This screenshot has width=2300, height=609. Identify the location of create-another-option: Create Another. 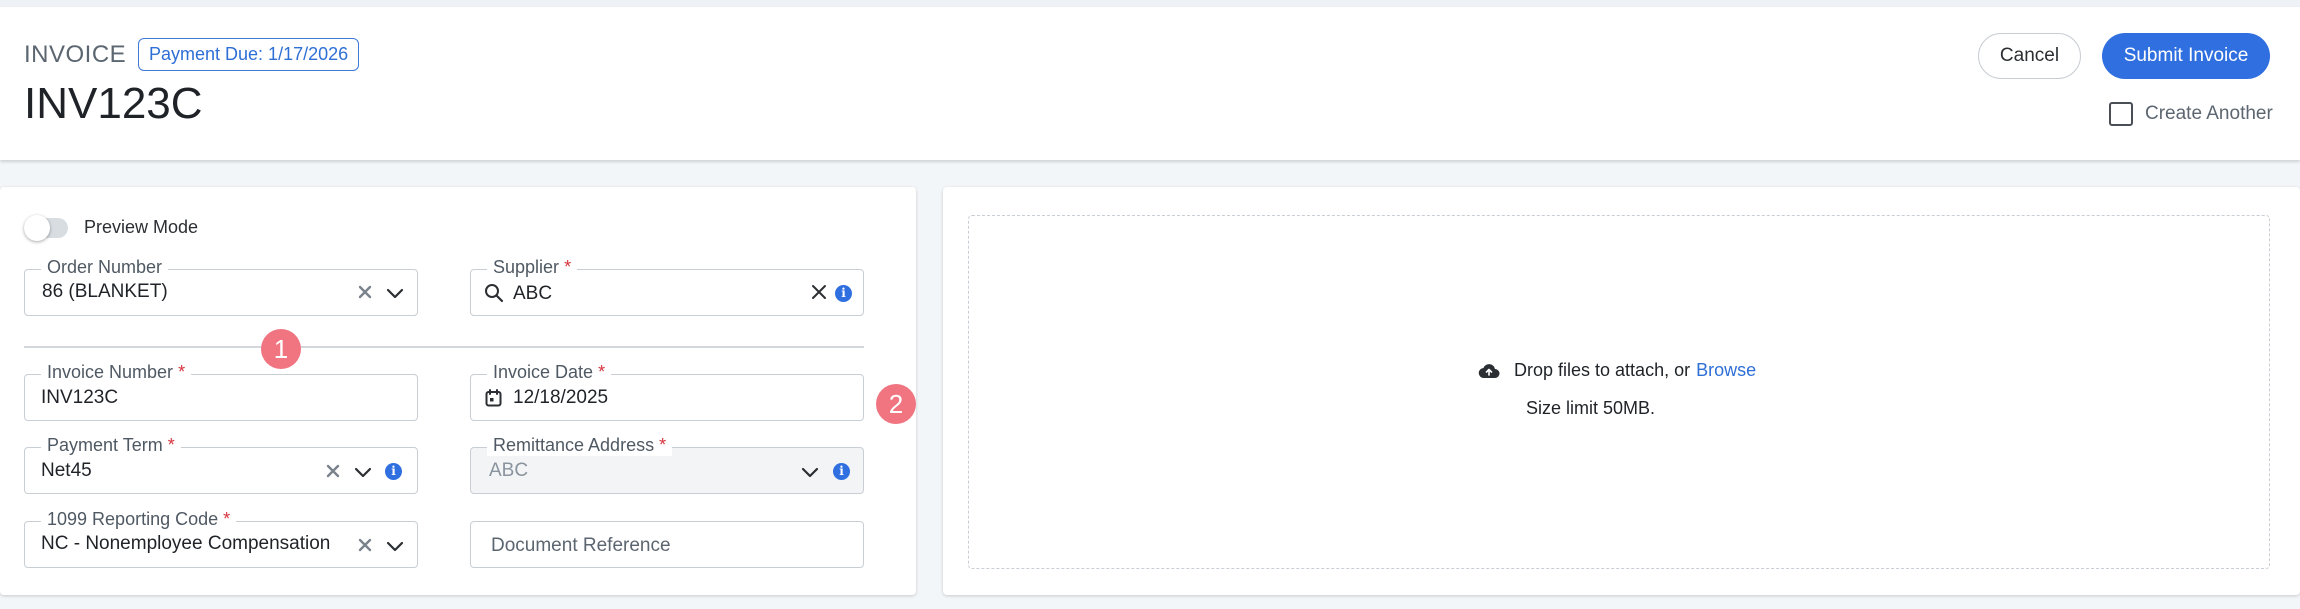
(2191, 114).